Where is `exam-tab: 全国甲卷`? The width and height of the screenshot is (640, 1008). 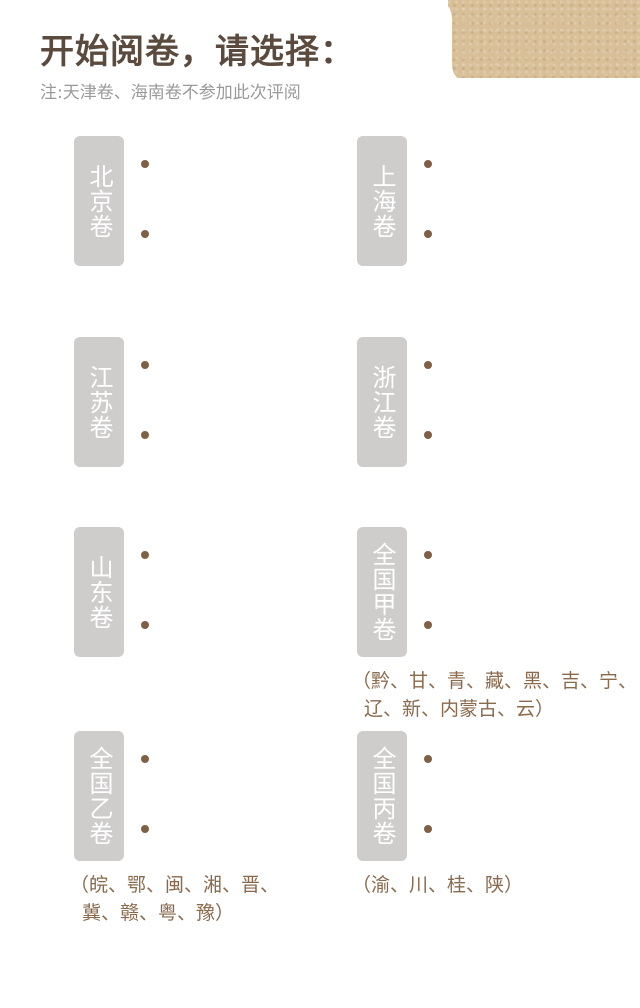 exam-tab: 全国甲卷 is located at coordinates (382, 592).